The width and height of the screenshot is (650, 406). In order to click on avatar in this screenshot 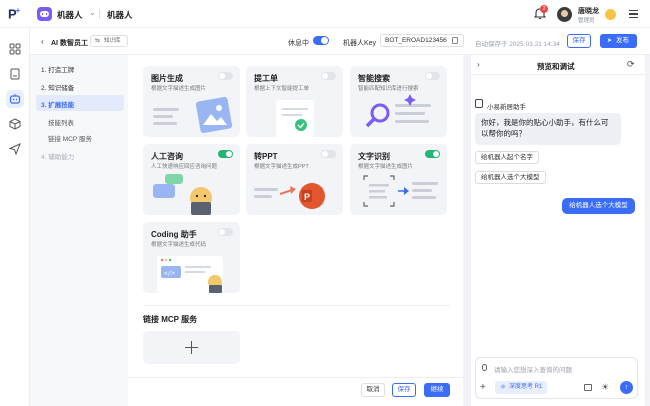, I will do `click(564, 14)`.